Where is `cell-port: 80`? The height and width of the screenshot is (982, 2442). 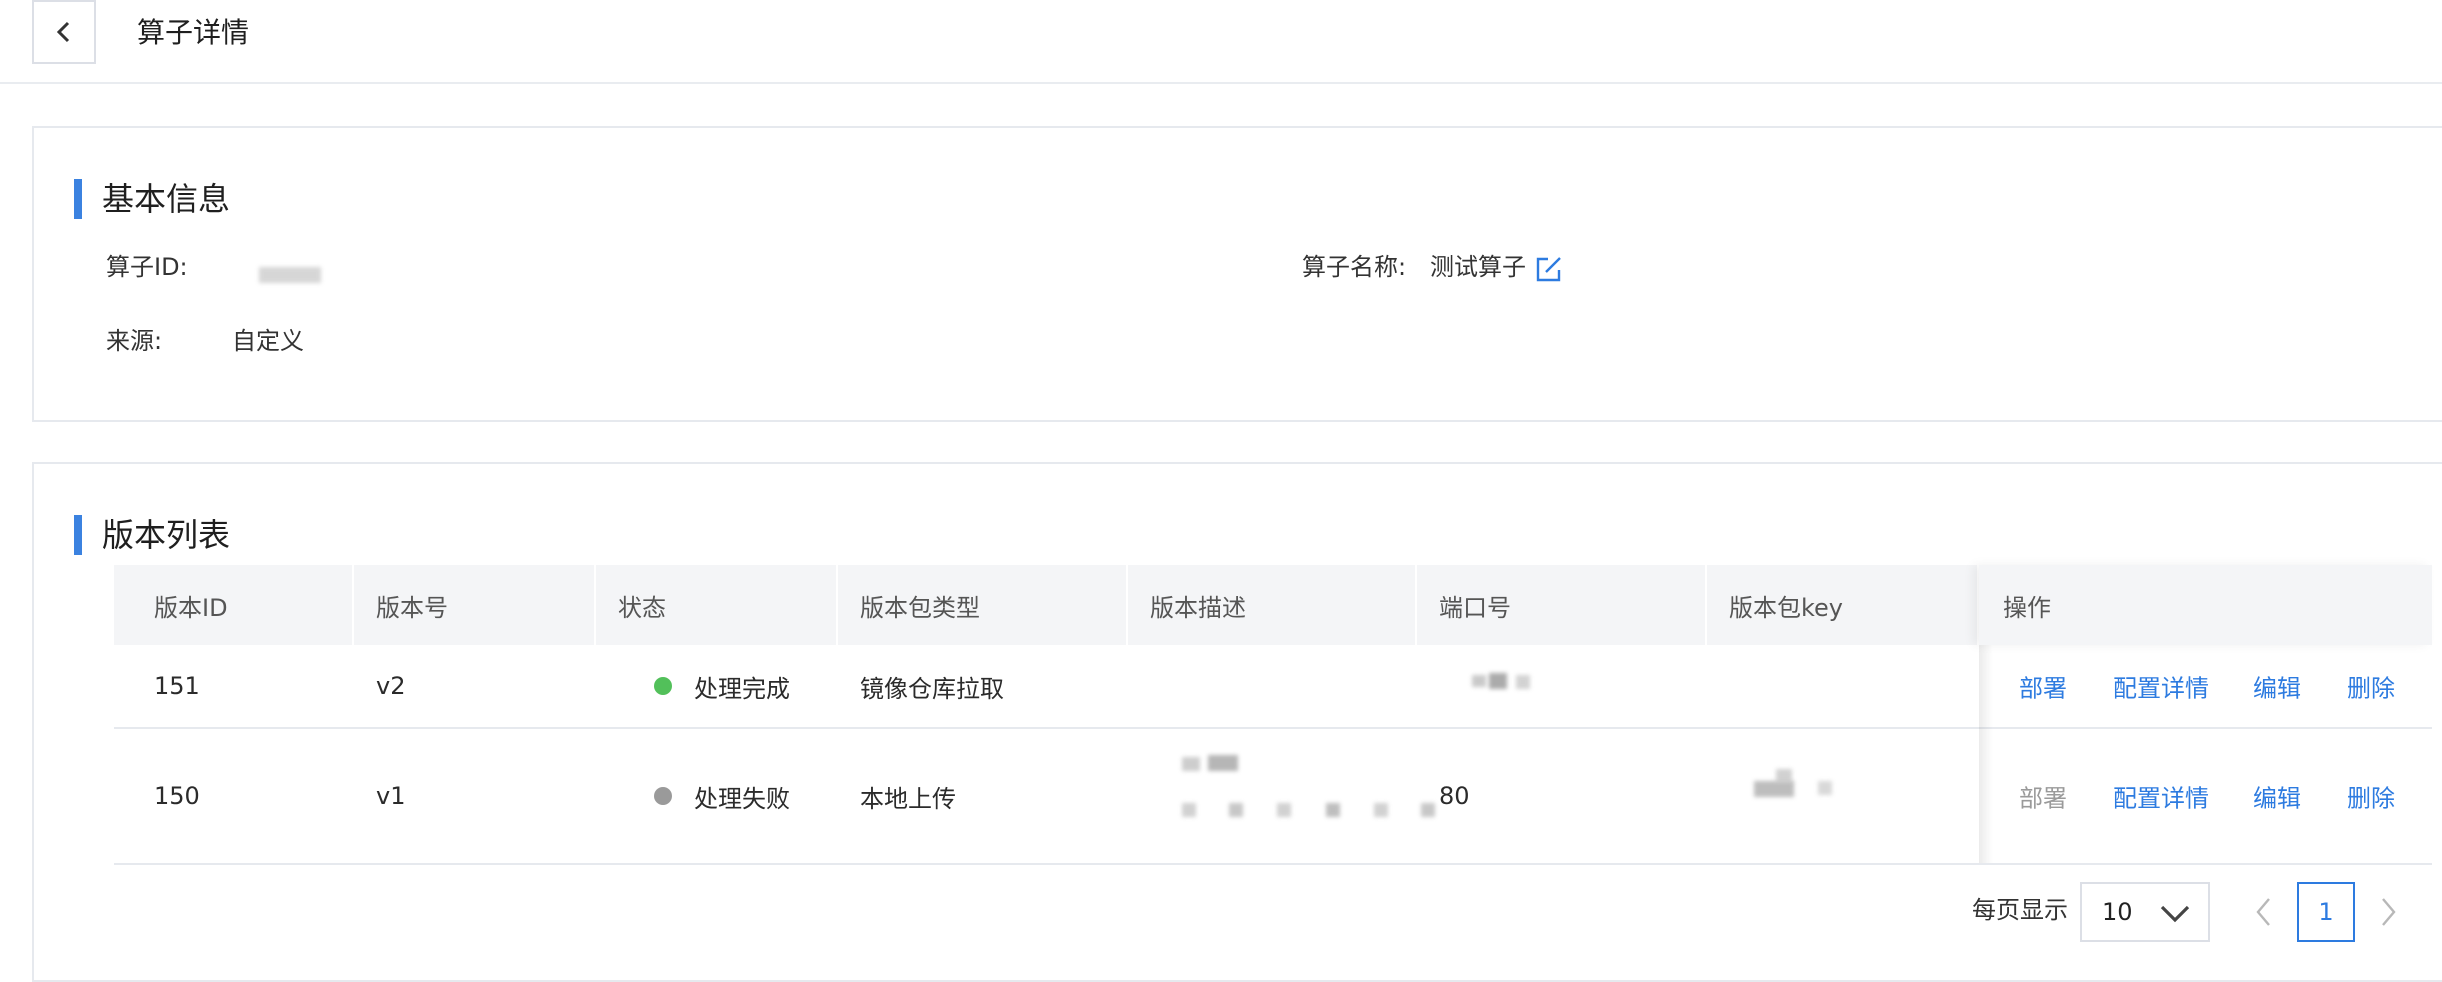
cell-port: 80 is located at coordinates (1454, 796).